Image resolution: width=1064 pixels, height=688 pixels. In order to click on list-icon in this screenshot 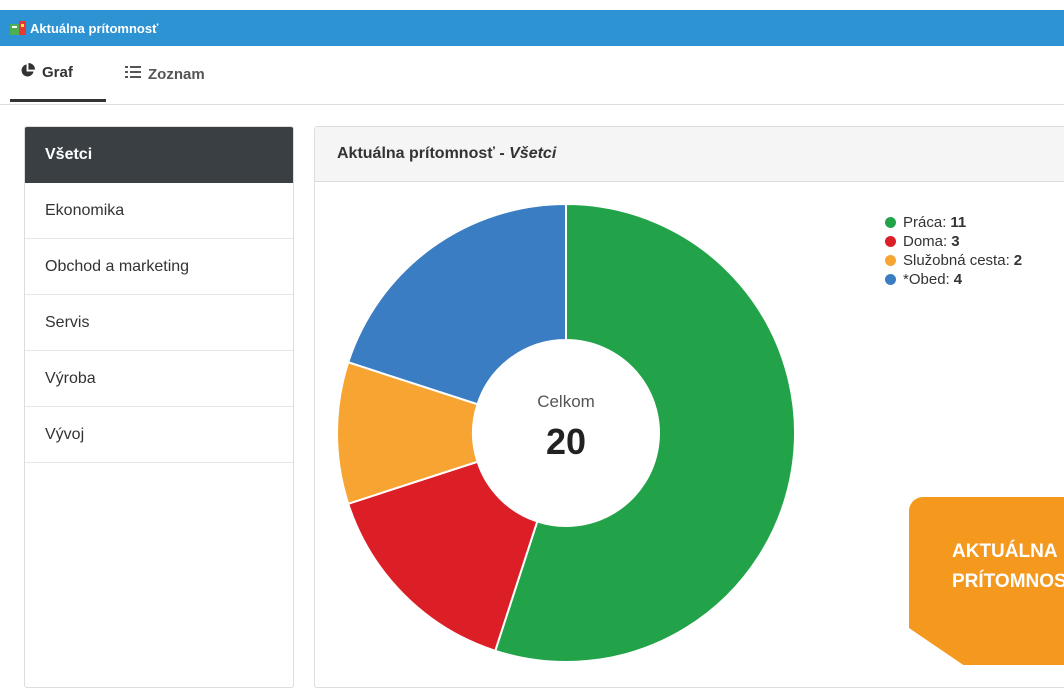, I will do `click(133, 74)`.